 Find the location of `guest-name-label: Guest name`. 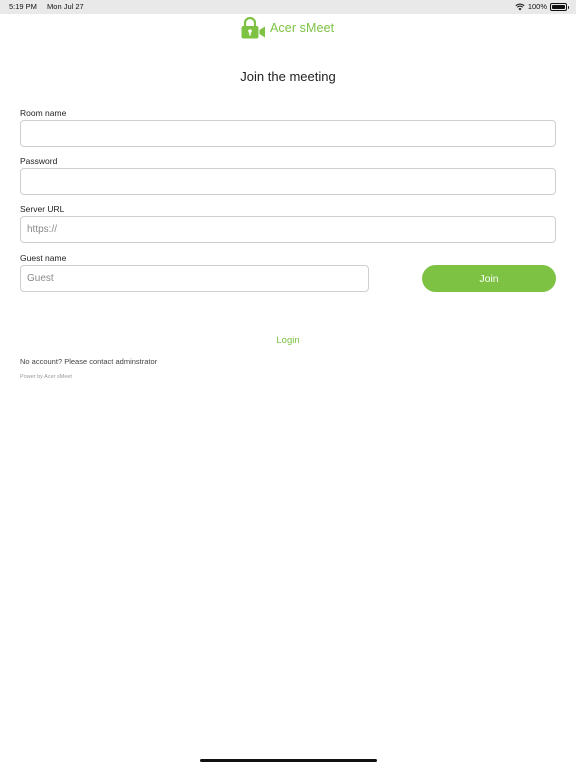

guest-name-label: Guest name is located at coordinates (43, 258).